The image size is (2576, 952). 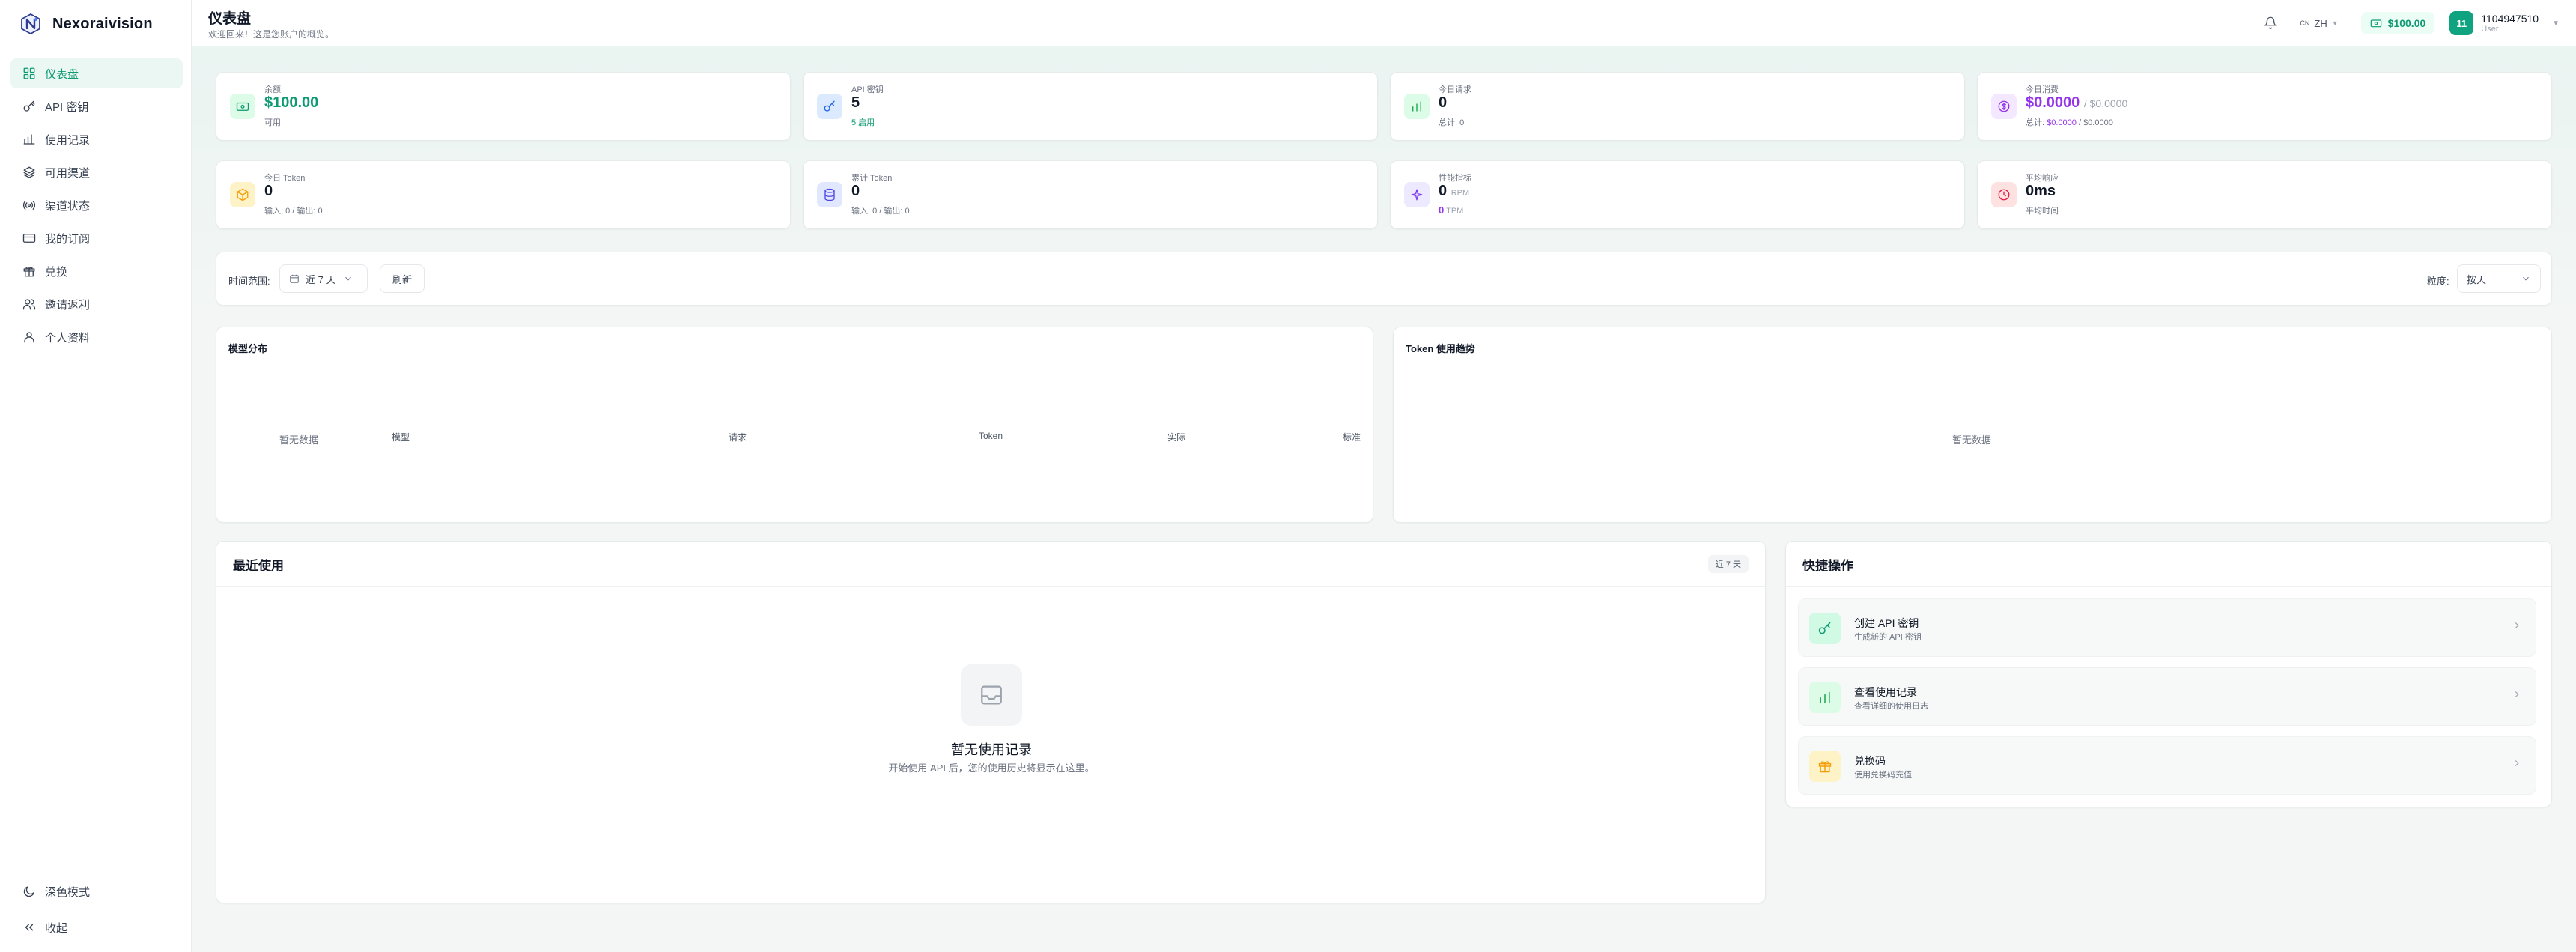 What do you see at coordinates (29, 73) in the screenshot?
I see `dashboard-icon` at bounding box center [29, 73].